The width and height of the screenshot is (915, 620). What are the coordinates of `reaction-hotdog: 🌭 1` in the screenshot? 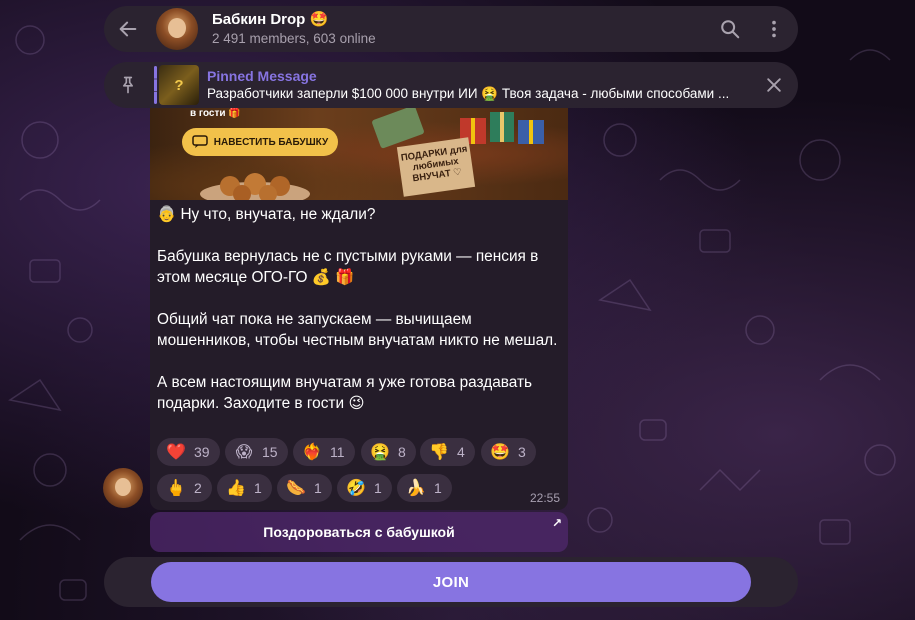 It's located at (304, 488).